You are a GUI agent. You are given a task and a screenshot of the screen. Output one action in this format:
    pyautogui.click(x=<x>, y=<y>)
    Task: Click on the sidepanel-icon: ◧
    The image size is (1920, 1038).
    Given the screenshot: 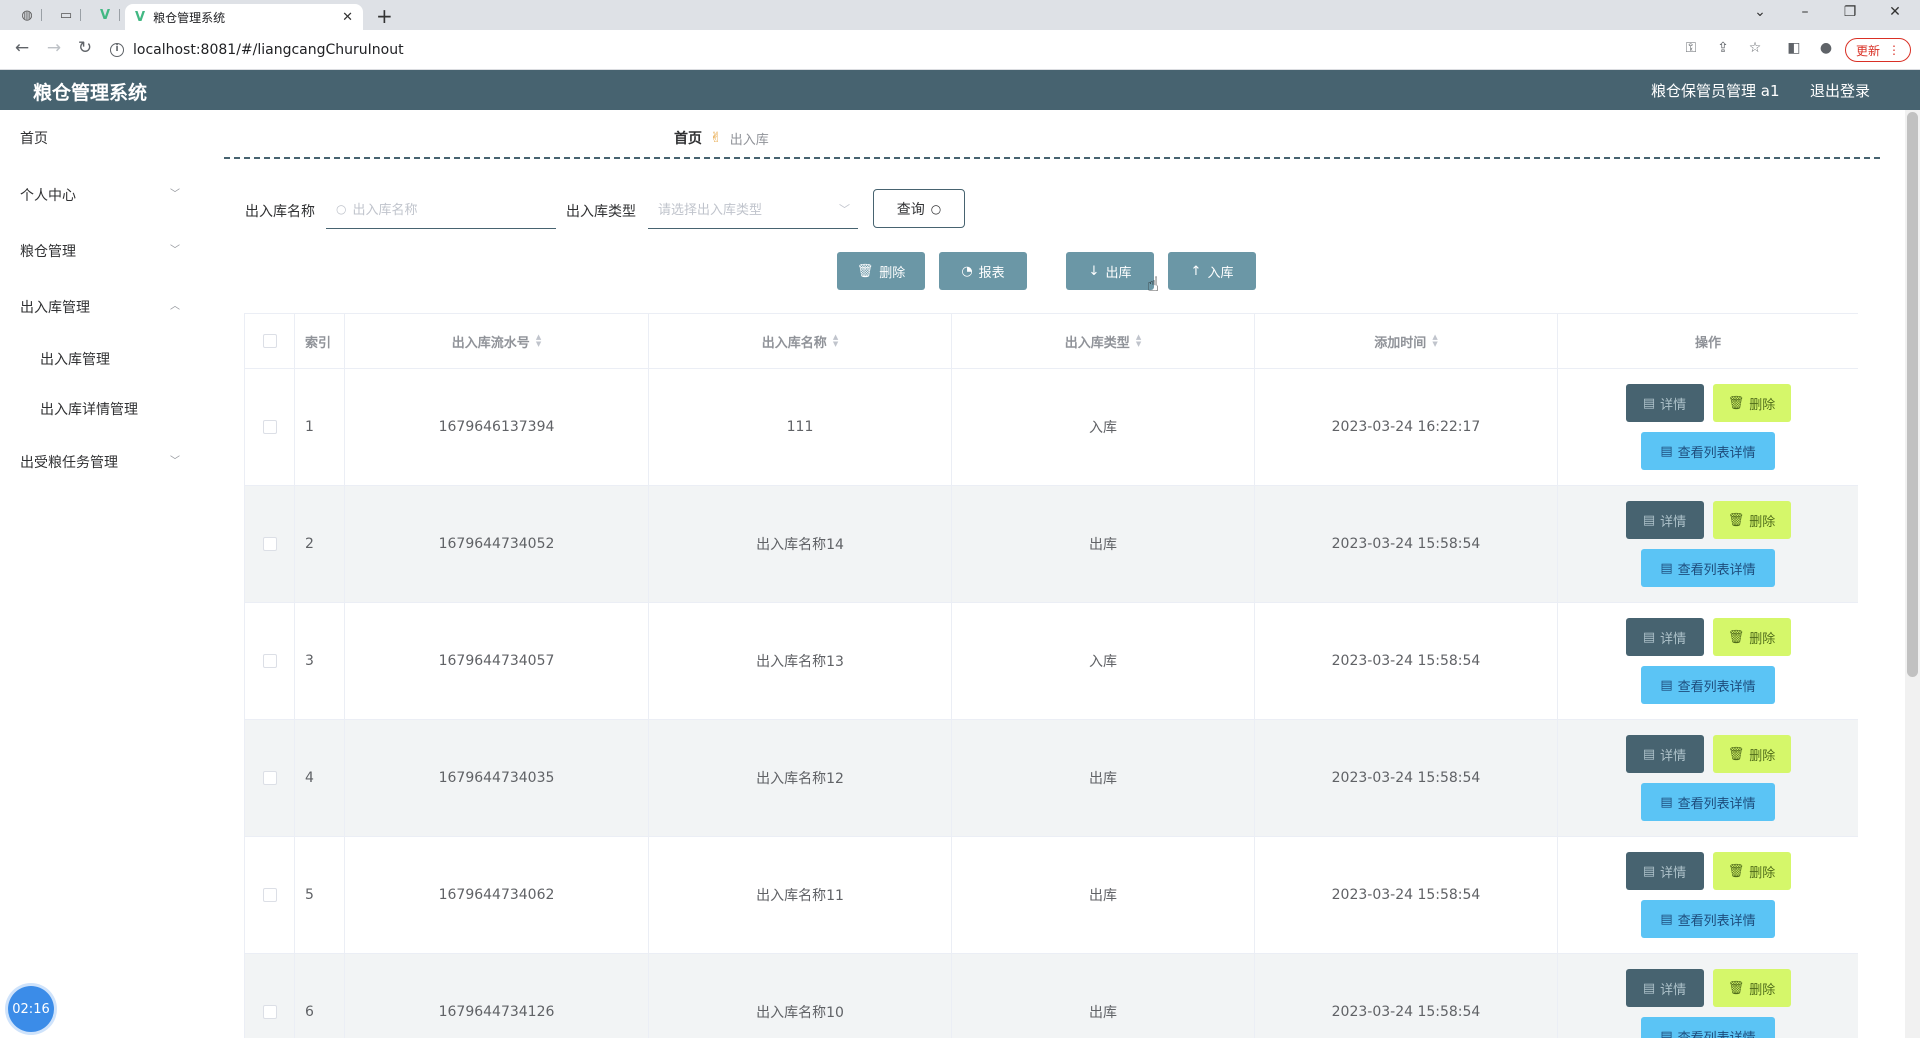 What is the action you would take?
    pyautogui.click(x=1794, y=48)
    